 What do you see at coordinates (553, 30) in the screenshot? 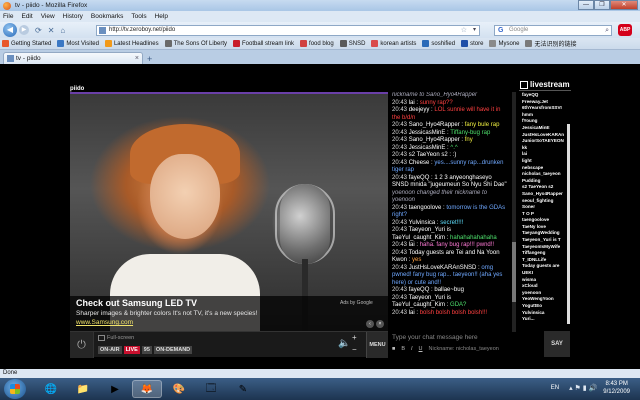
I see `search-box: G Google ⌕` at bounding box center [553, 30].